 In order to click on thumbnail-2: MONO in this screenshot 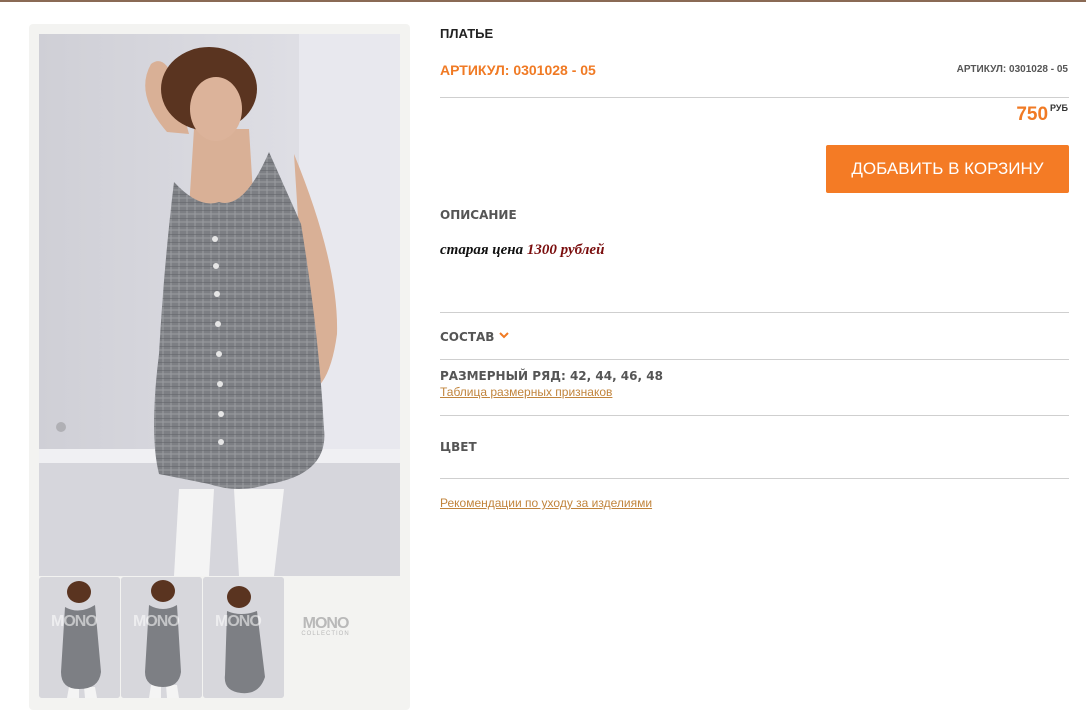, I will do `click(161, 637)`.